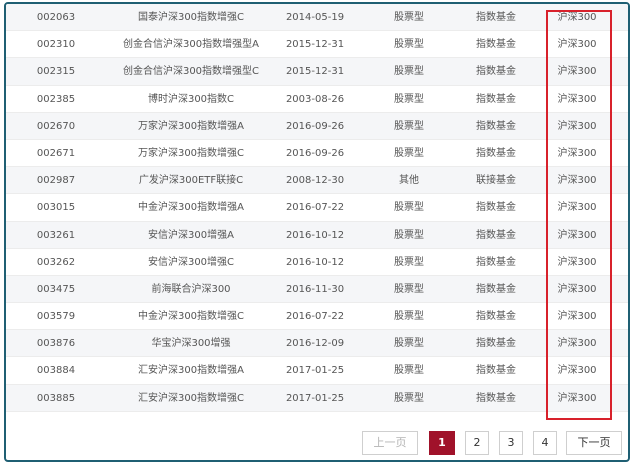  Describe the element at coordinates (56, 17) in the screenshot. I see `fund-code-cell: 002063` at that location.